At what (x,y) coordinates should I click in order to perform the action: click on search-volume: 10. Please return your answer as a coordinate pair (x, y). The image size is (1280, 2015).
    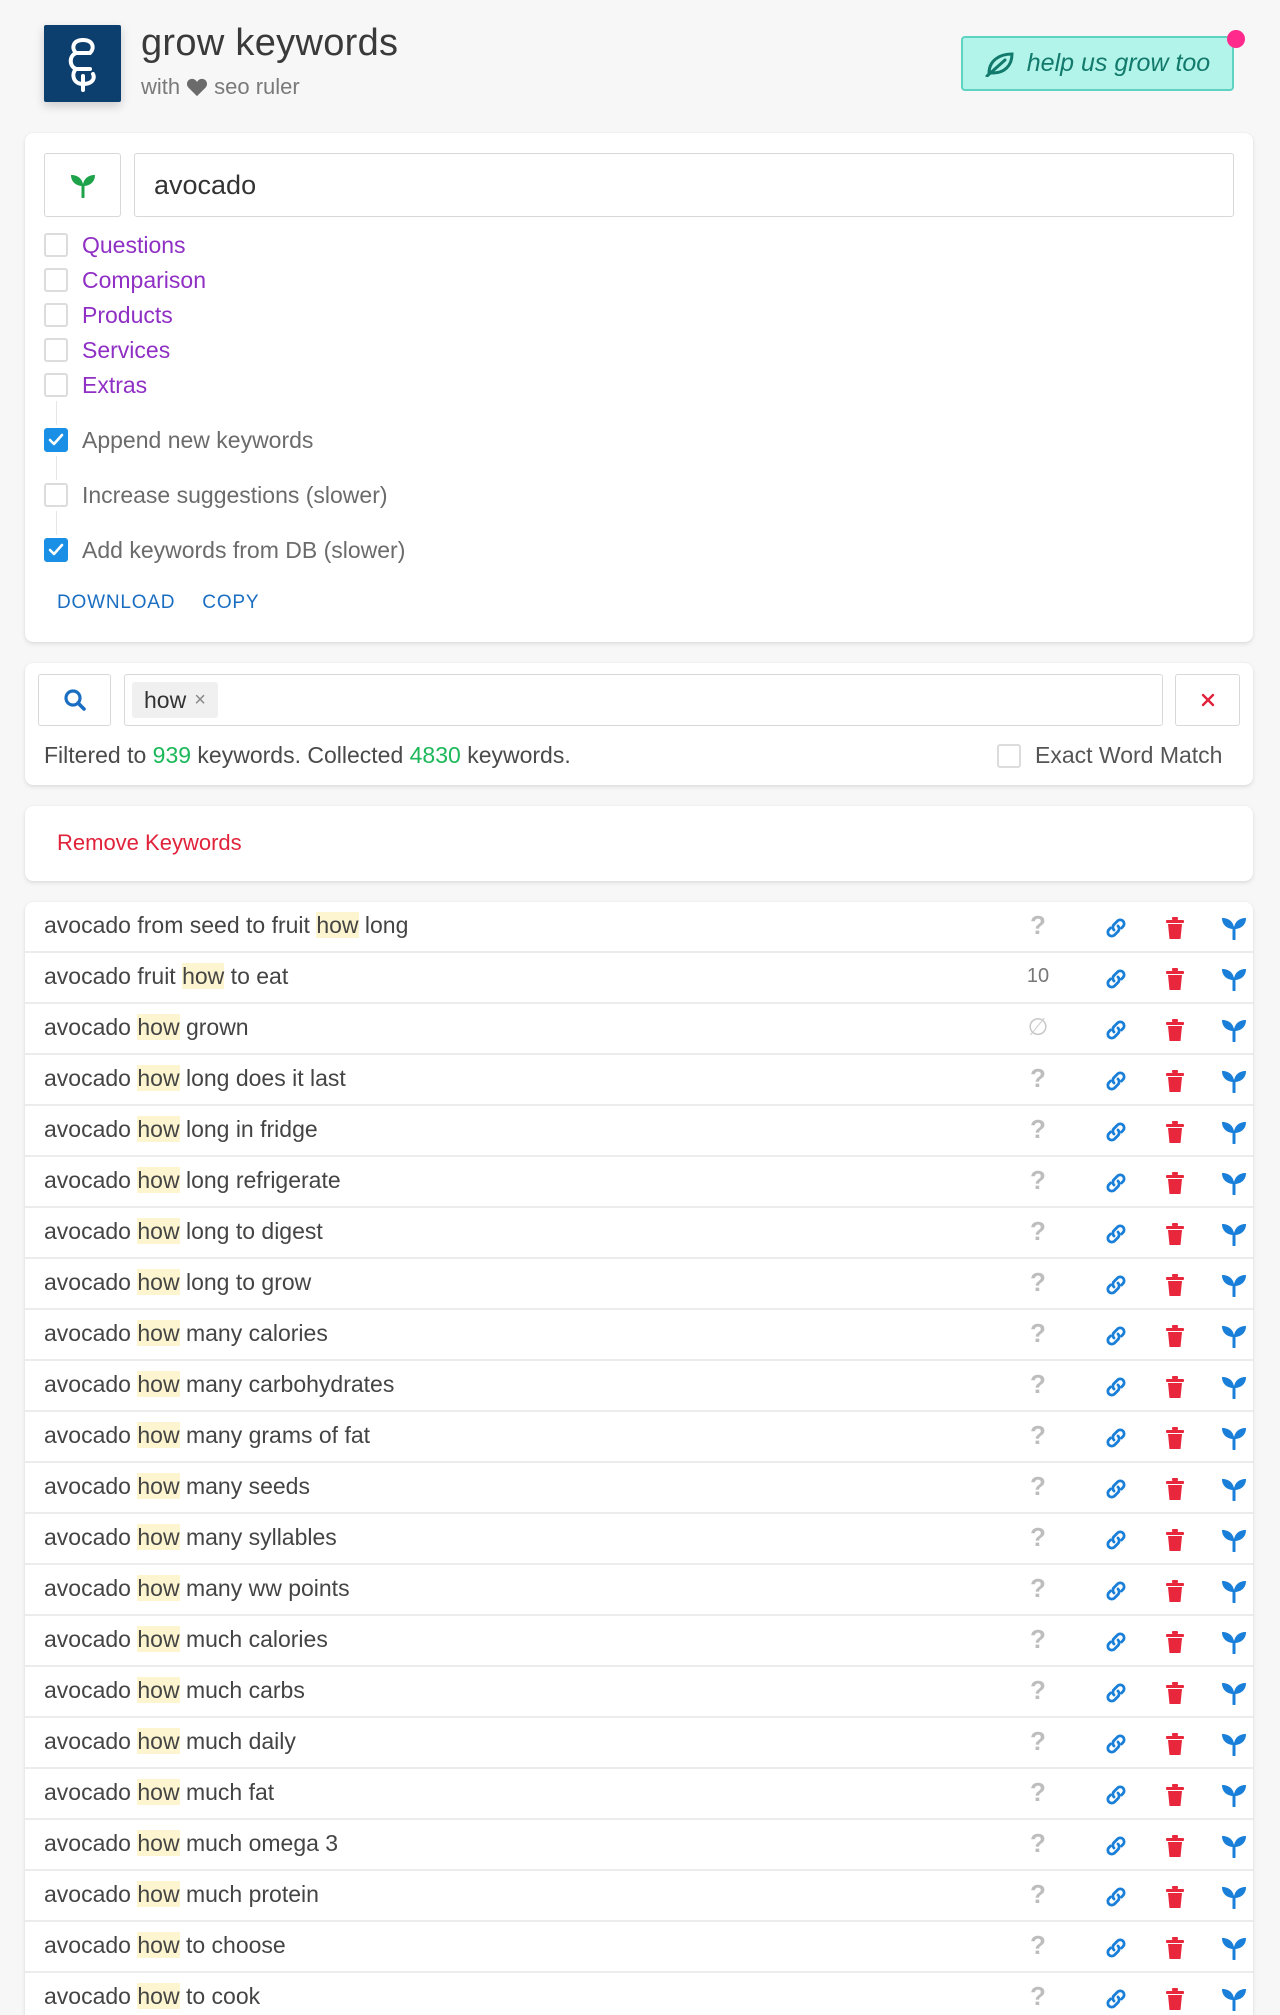
    Looking at the image, I should click on (1038, 976).